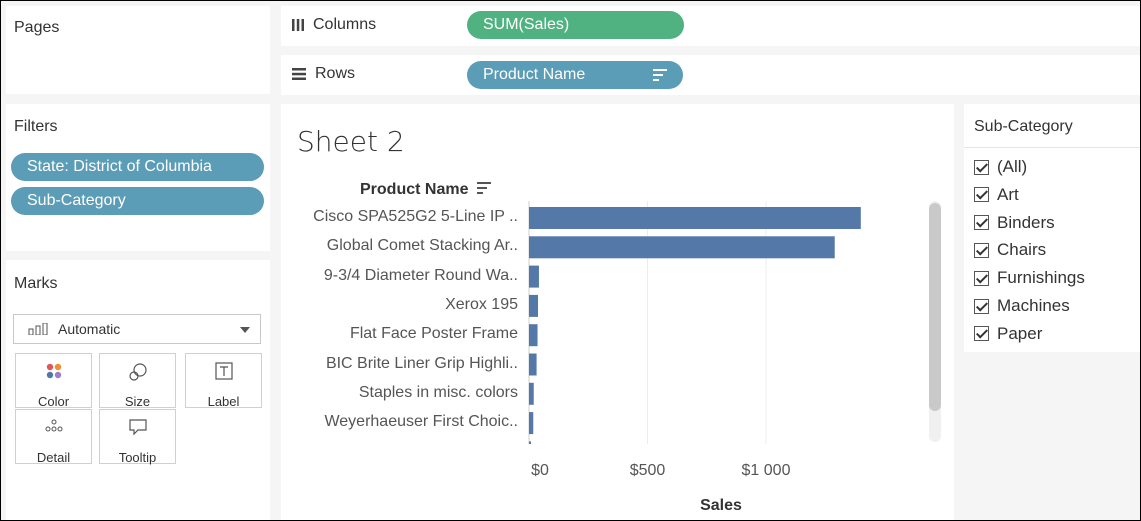 The width and height of the screenshot is (1141, 521). What do you see at coordinates (1012, 166) in the screenshot?
I see `sub-category-option-label: (All)` at bounding box center [1012, 166].